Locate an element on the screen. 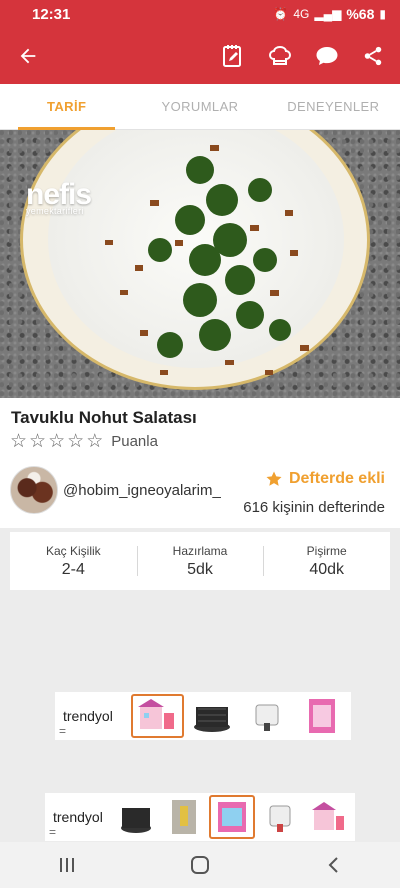  network-indicator: 4G is located at coordinates (301, 14).